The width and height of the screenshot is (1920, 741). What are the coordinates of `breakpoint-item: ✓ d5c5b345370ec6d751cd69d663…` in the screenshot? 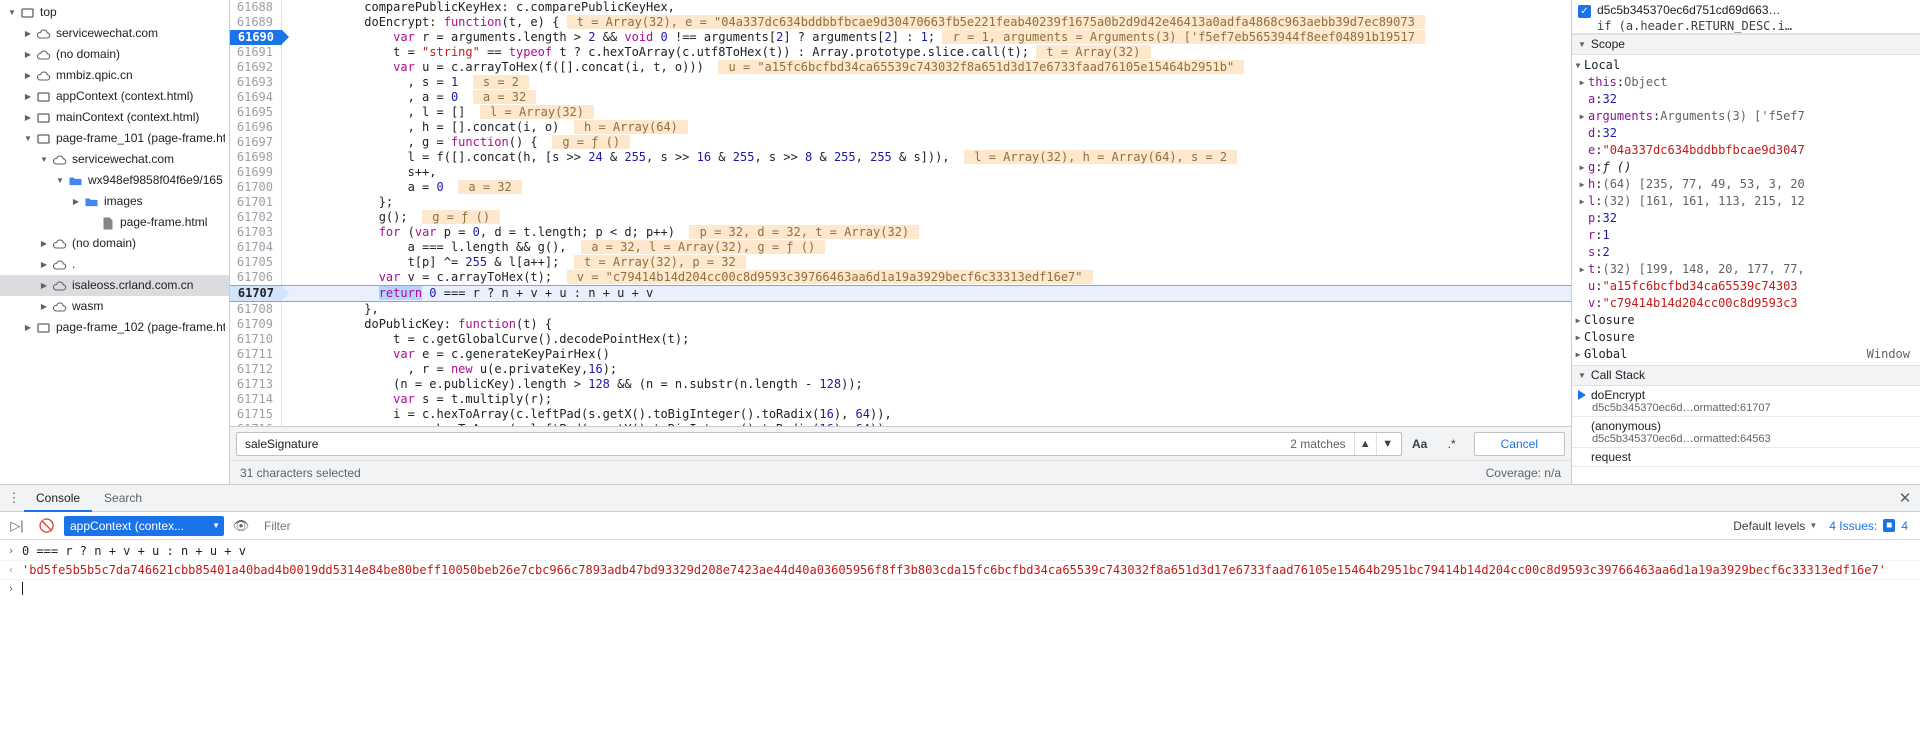 It's located at (1746, 10).